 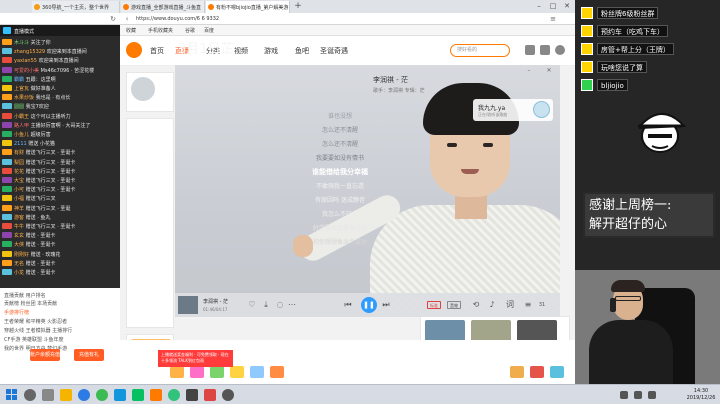 I want to click on loop-icon: ⟲, so click(x=476, y=305).